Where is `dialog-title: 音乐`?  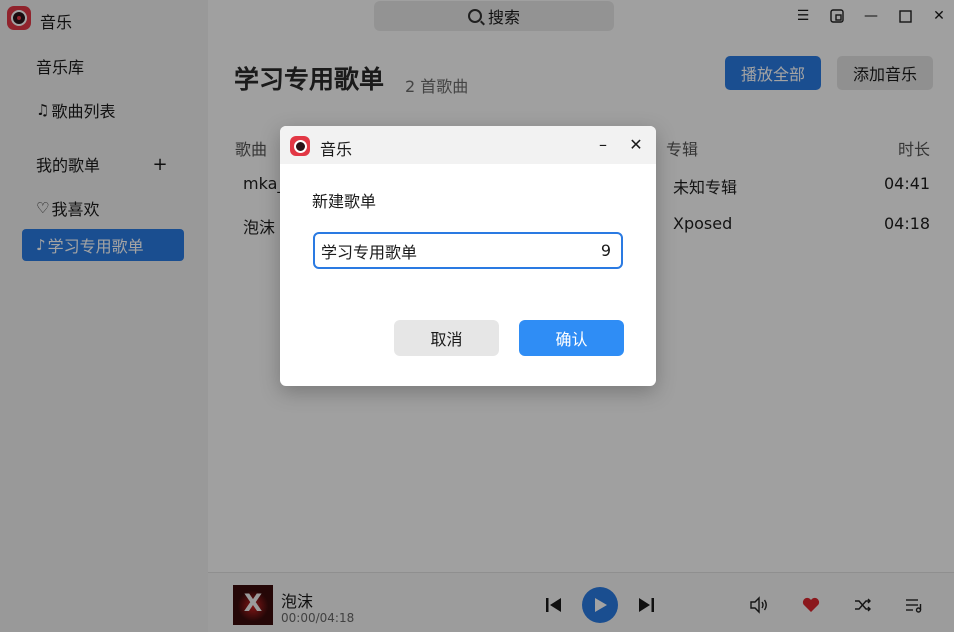
dialog-title: 音乐 is located at coordinates (336, 149).